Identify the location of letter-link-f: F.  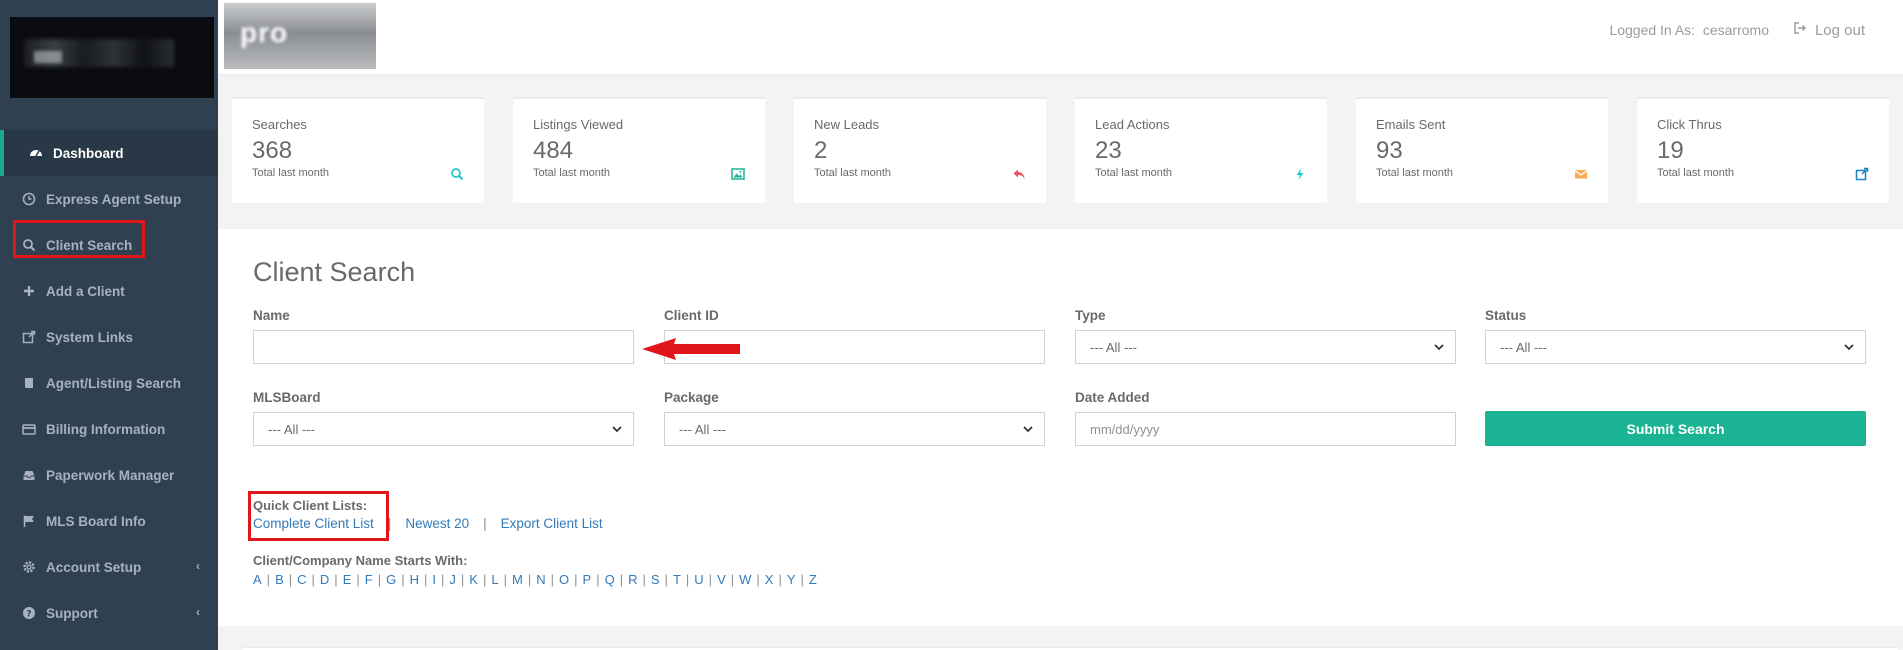
(369, 579).